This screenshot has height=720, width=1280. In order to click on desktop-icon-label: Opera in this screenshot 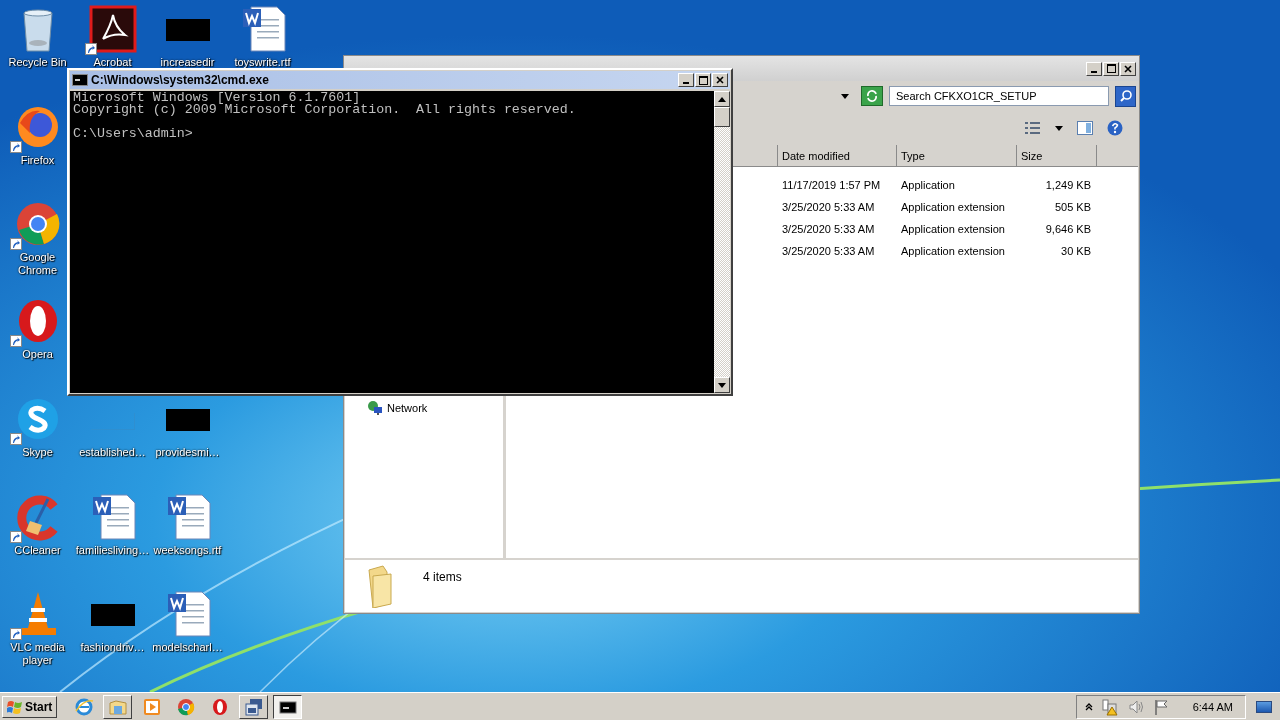, I will do `click(37, 354)`.